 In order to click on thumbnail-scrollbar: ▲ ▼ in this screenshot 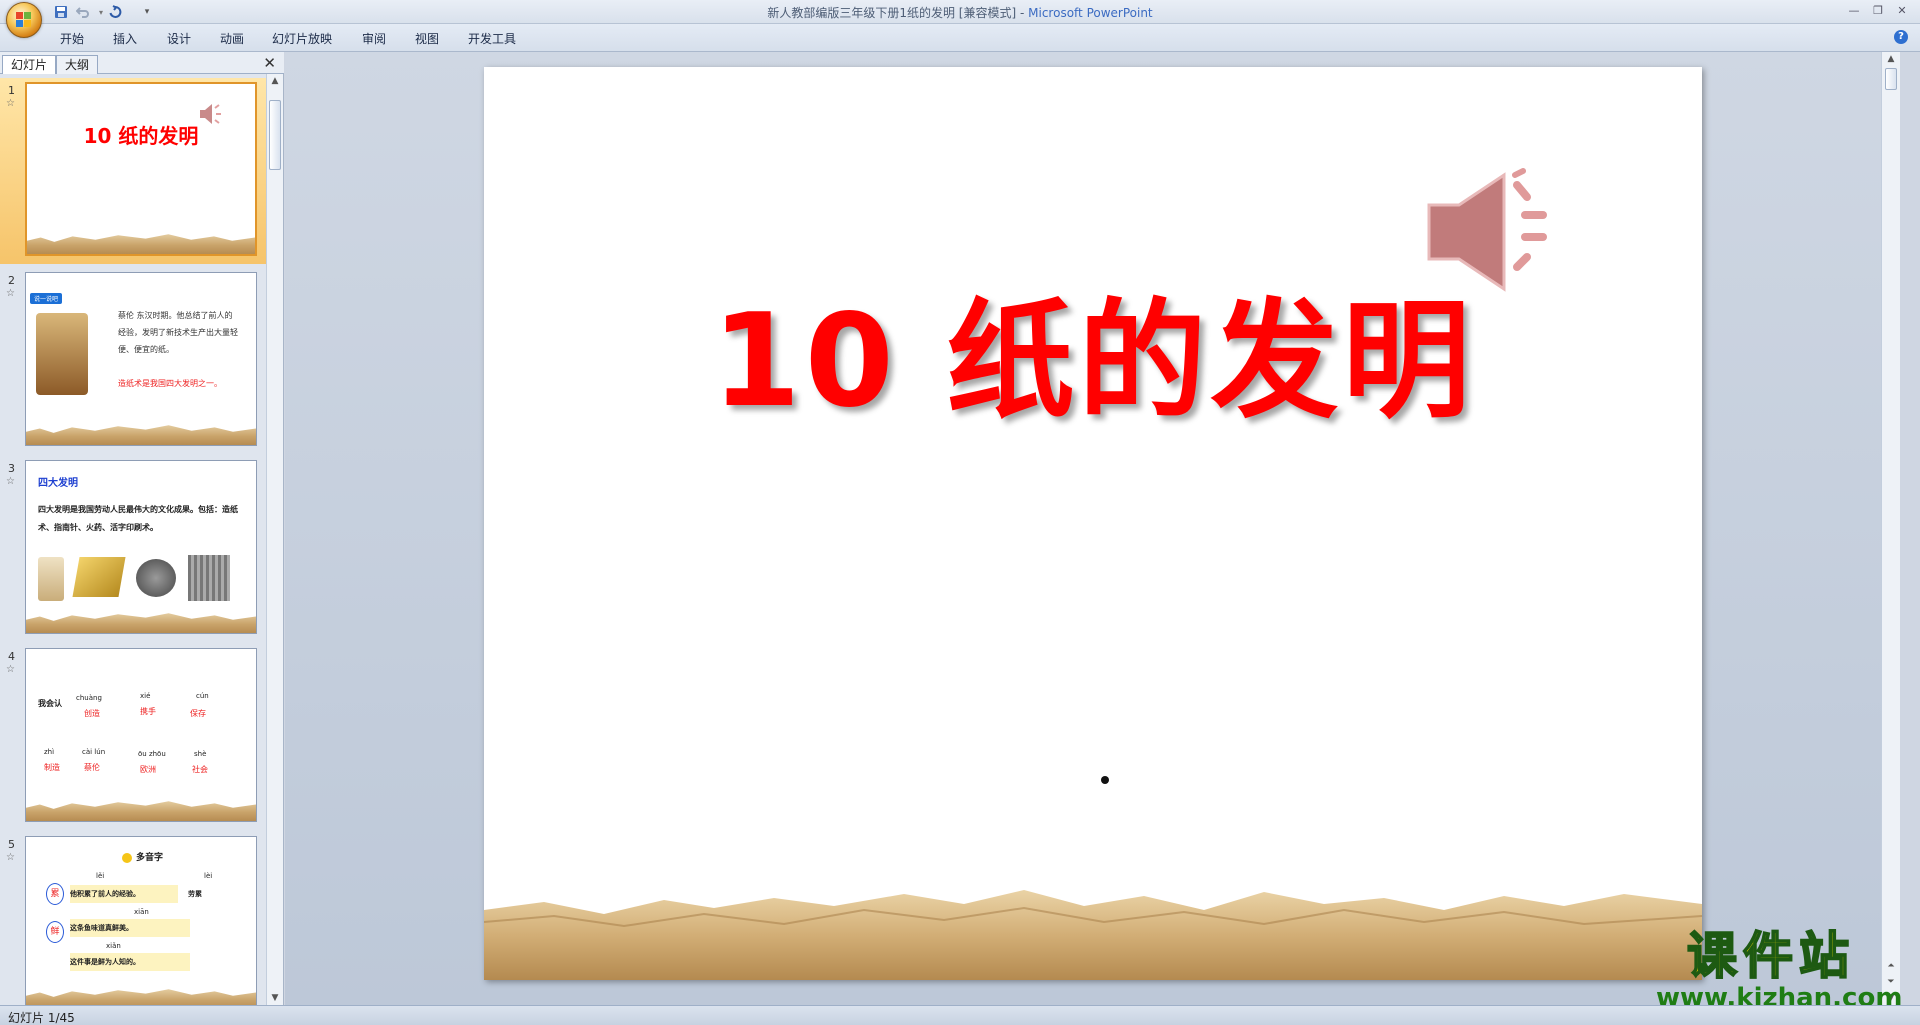, I will do `click(274, 539)`.